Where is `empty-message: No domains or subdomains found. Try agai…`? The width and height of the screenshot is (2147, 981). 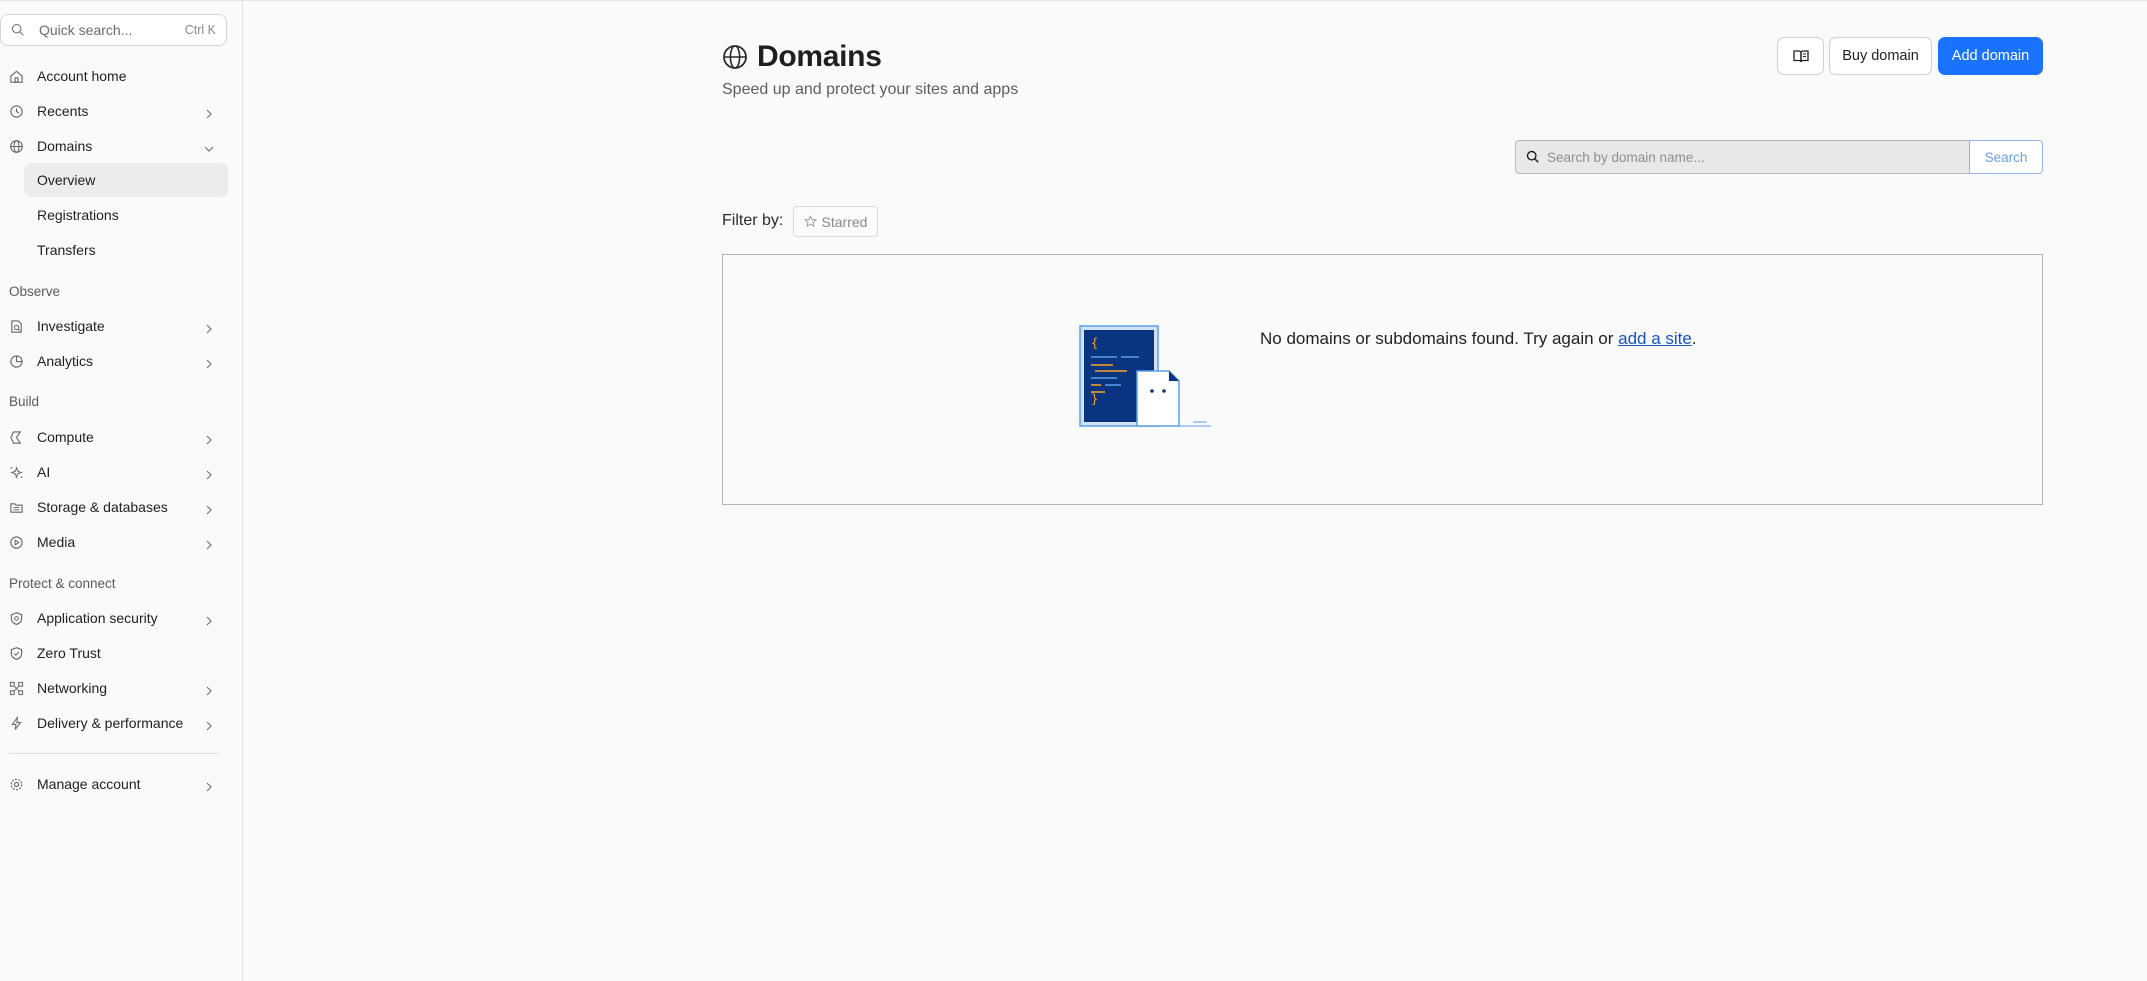
empty-message: No domains or subdomains found. Try agai… is located at coordinates (1478, 339).